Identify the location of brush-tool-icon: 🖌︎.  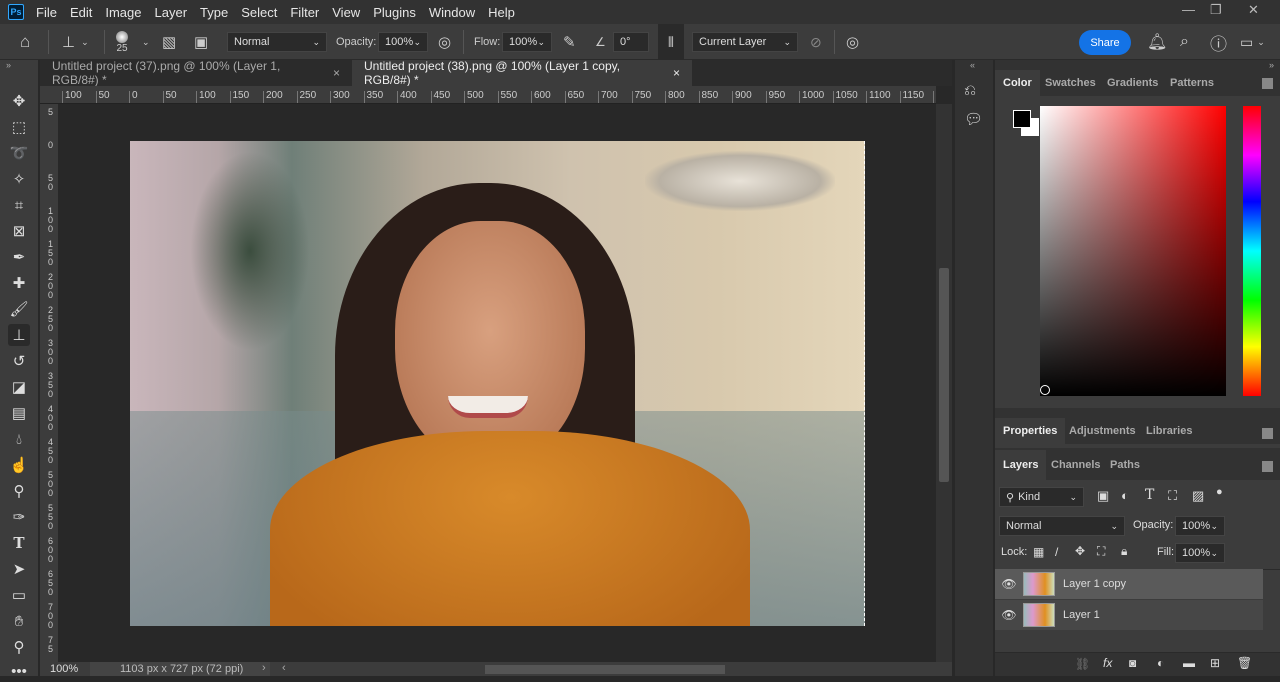
(19, 309).